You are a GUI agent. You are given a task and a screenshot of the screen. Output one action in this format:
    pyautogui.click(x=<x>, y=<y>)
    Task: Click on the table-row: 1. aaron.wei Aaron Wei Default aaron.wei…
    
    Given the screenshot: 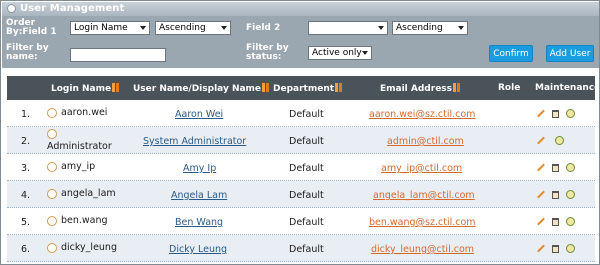 What is the action you would take?
    pyautogui.click(x=301, y=113)
    